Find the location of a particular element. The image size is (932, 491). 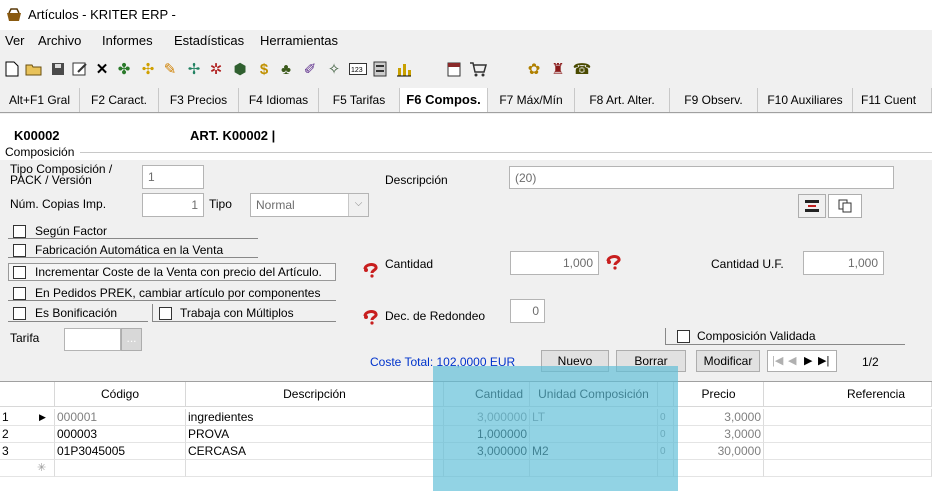

num-copias-field: 1 is located at coordinates (173, 205).